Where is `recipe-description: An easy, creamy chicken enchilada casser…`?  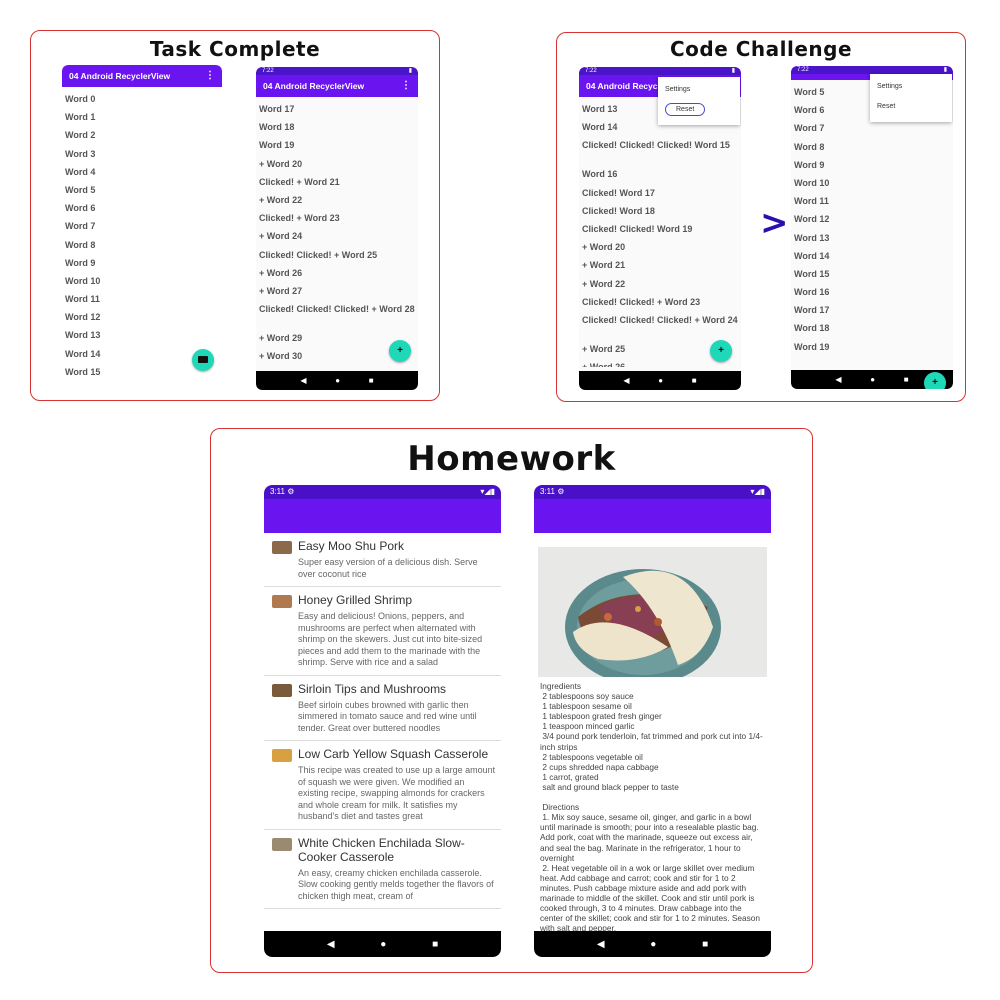 recipe-description: An easy, creamy chicken enchilada casser… is located at coordinates (396, 884).